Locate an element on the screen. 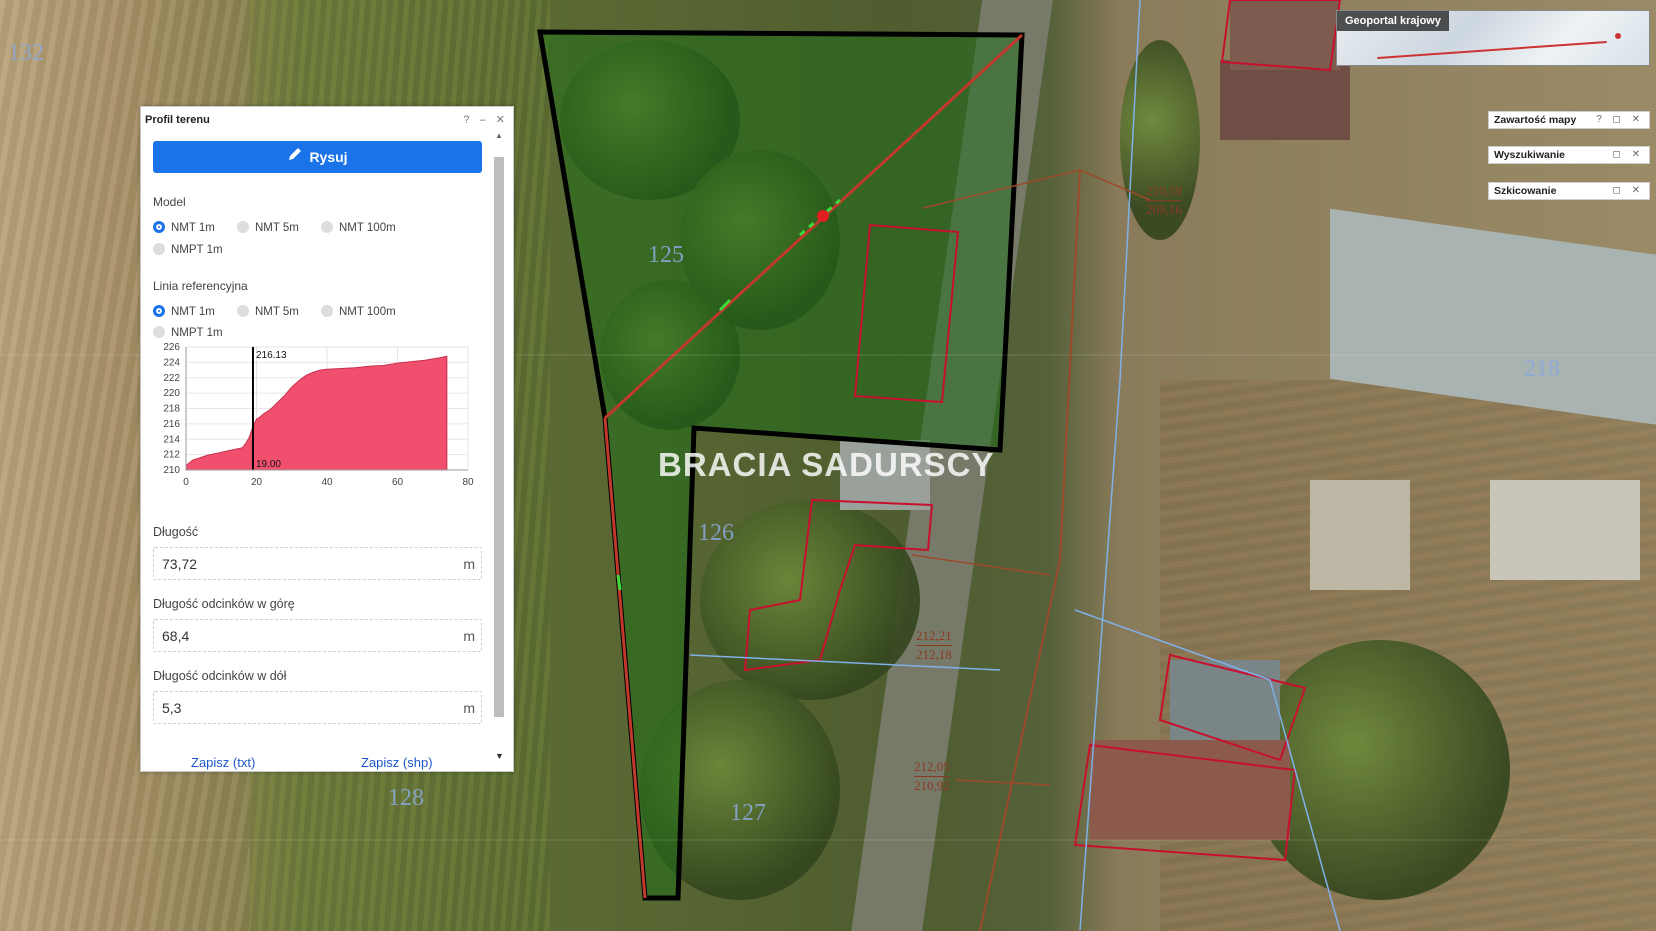  uphill-length-label: Długość odcinków w górę is located at coordinates (224, 604).